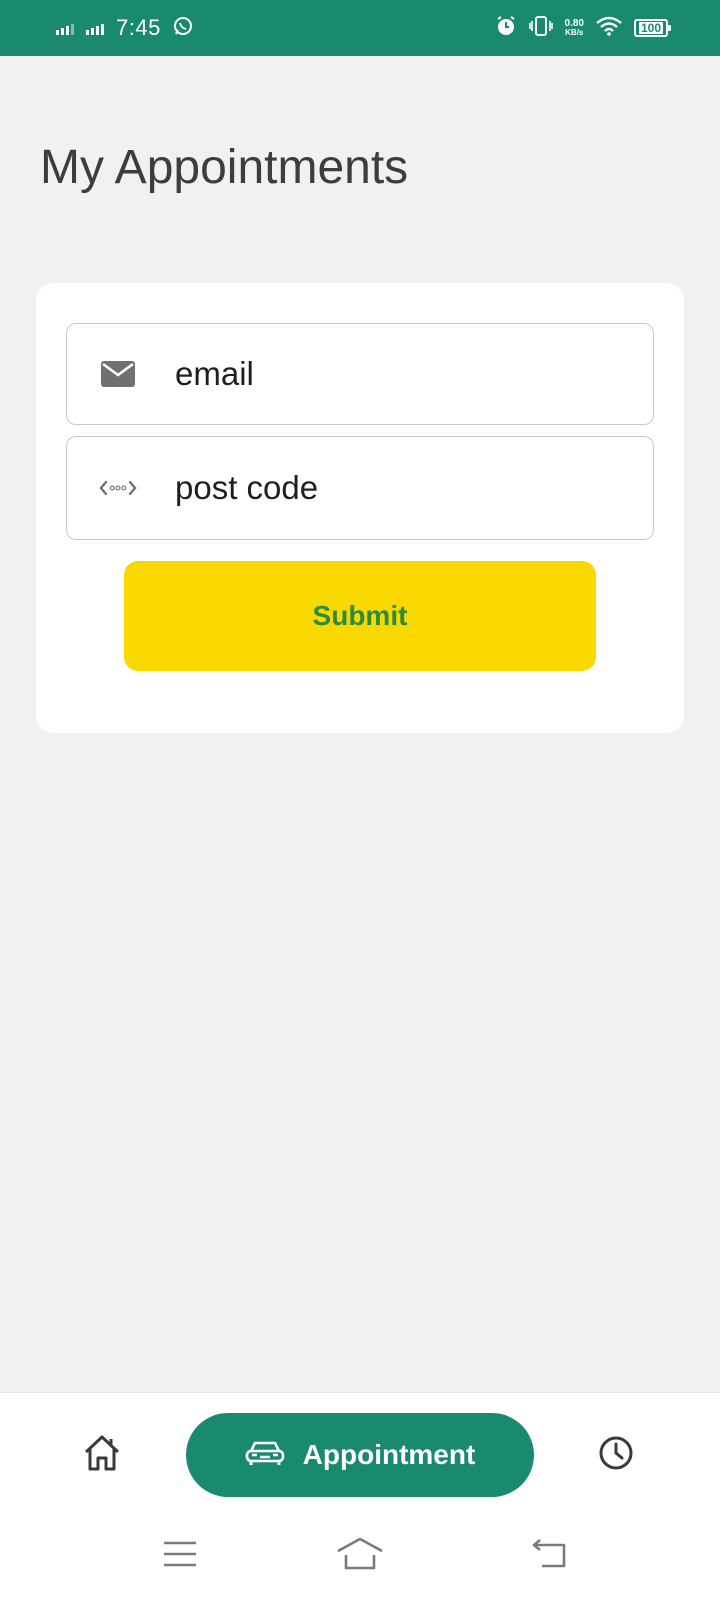  I want to click on alarm-icon, so click(506, 28).